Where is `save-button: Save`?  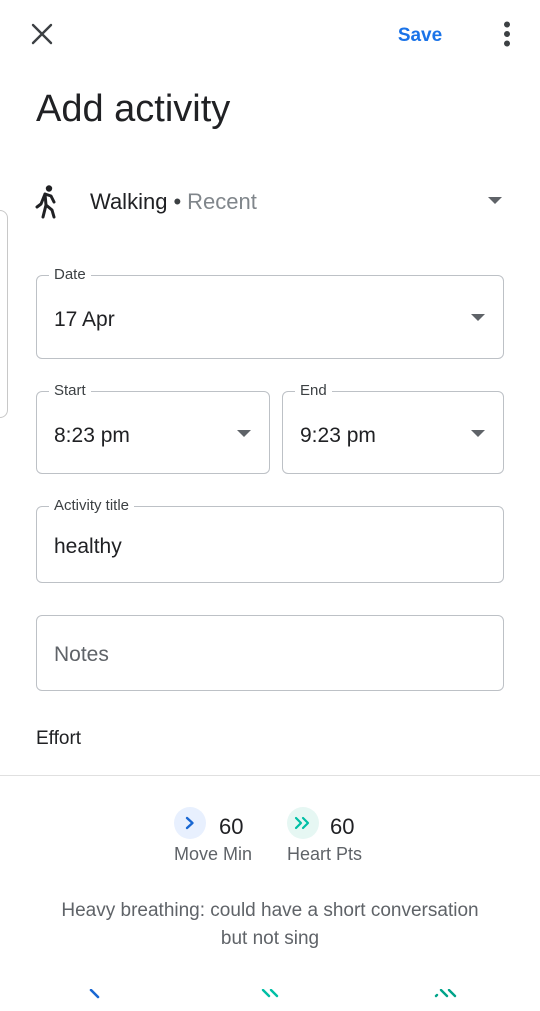
save-button: Save is located at coordinates (420, 36).